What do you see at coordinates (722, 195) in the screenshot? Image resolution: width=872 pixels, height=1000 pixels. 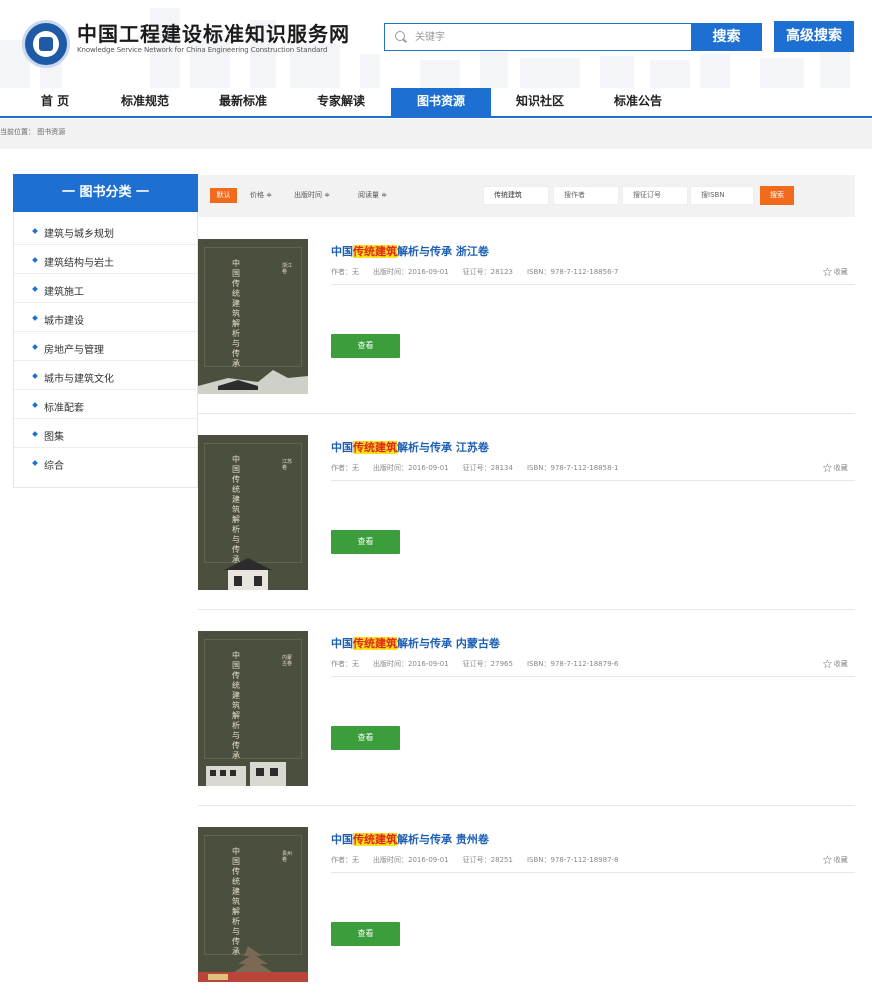 I see `isbn-search-field: 搜ISBN` at bounding box center [722, 195].